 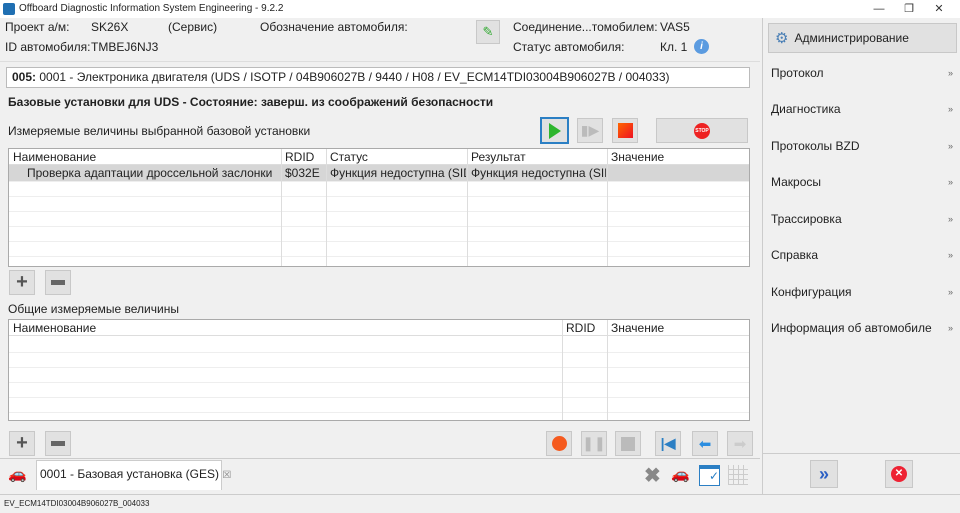 I want to click on module-address: 005:, so click(x=24, y=77).